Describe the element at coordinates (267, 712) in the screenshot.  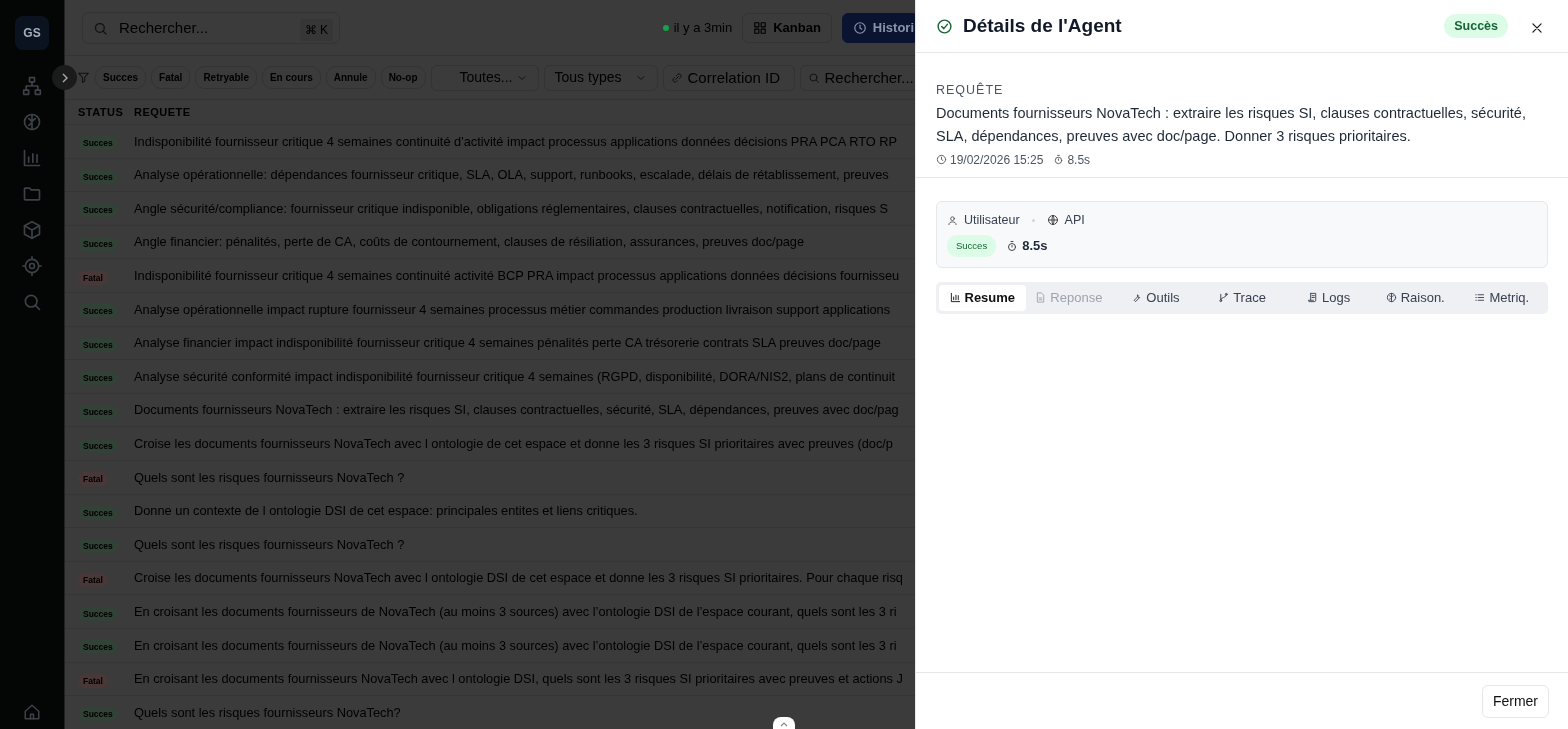
I see `request-text: Quels sont les risques fournisseurs NovaTech?` at that location.